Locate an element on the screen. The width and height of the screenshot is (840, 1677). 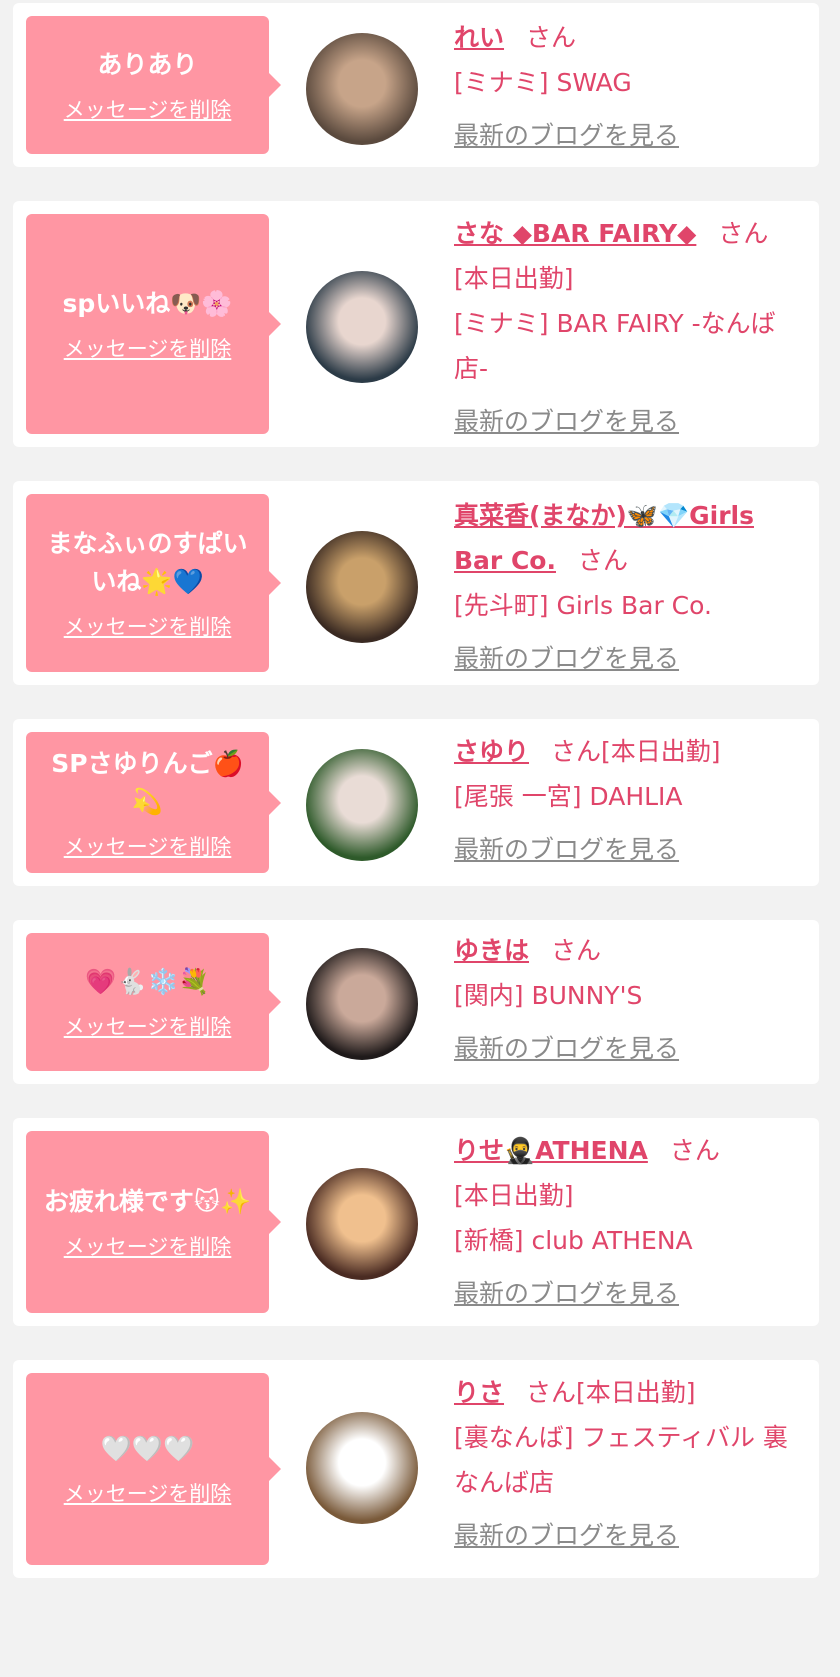
message-card: 💗🐇❄️💐 メッセージを削除 ゆきは さん [関内] BUNNY'S 最新のブログを見る is located at coordinates (416, 1002).